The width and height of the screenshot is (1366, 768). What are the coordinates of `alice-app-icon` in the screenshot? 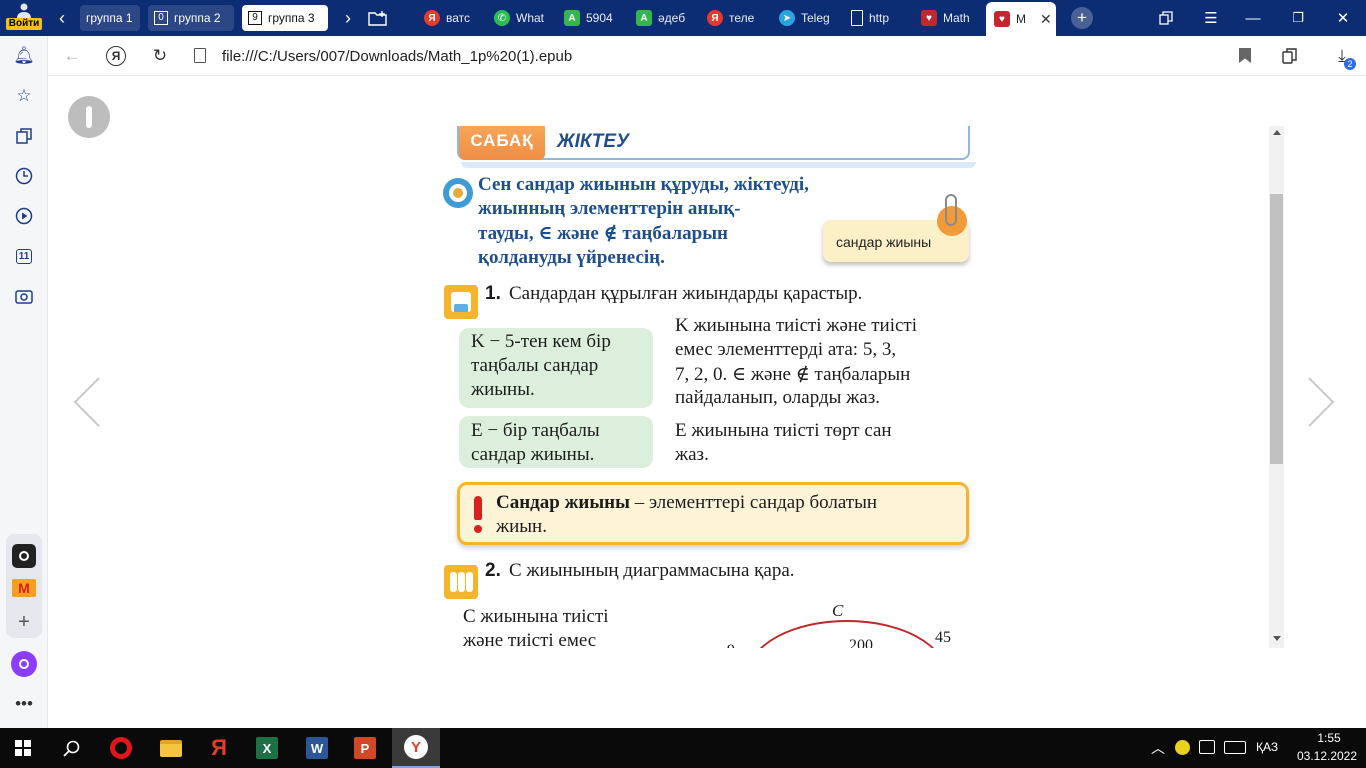 It's located at (24, 556).